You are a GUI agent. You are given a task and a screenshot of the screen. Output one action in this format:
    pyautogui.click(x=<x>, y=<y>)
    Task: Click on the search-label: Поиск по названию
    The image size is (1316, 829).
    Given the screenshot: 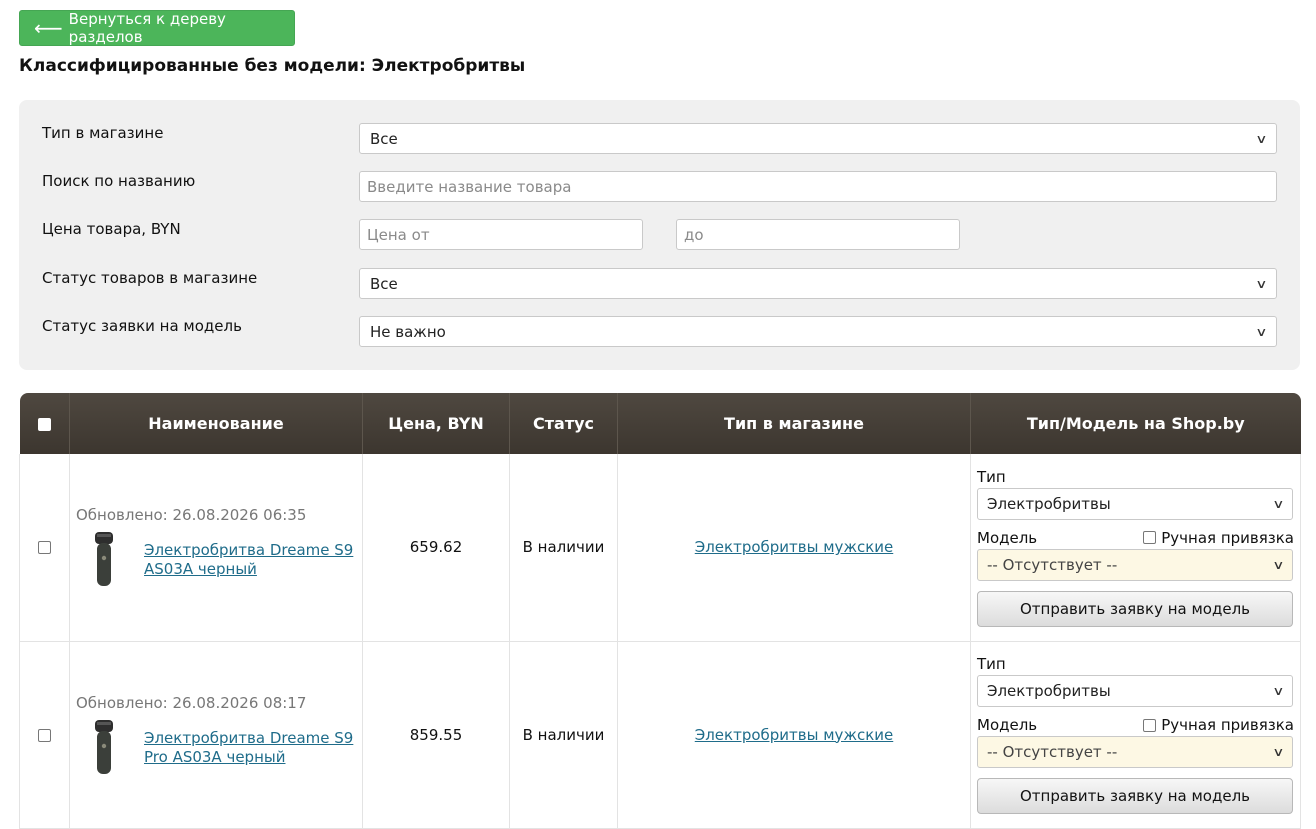 What is the action you would take?
    pyautogui.click(x=119, y=181)
    